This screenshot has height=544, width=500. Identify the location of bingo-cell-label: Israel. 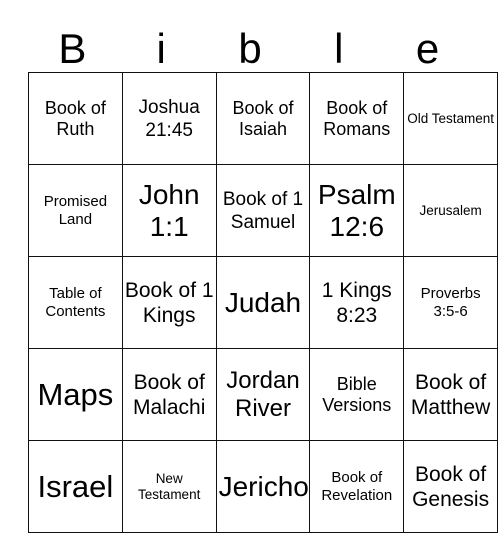
(75, 486).